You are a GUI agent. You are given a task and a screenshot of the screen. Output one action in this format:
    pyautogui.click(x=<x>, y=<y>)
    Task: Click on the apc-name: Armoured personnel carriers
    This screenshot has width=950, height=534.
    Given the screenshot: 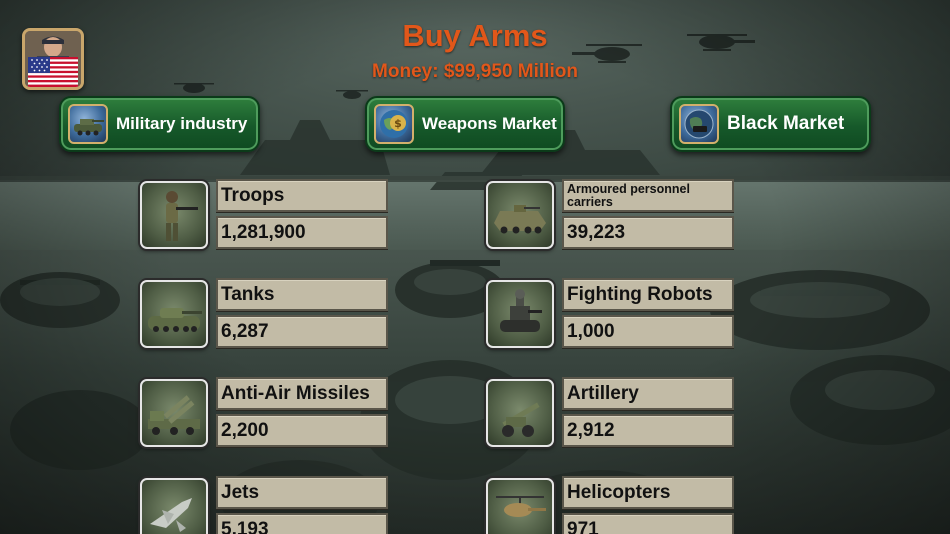 What is the action you would take?
    pyautogui.click(x=648, y=195)
    